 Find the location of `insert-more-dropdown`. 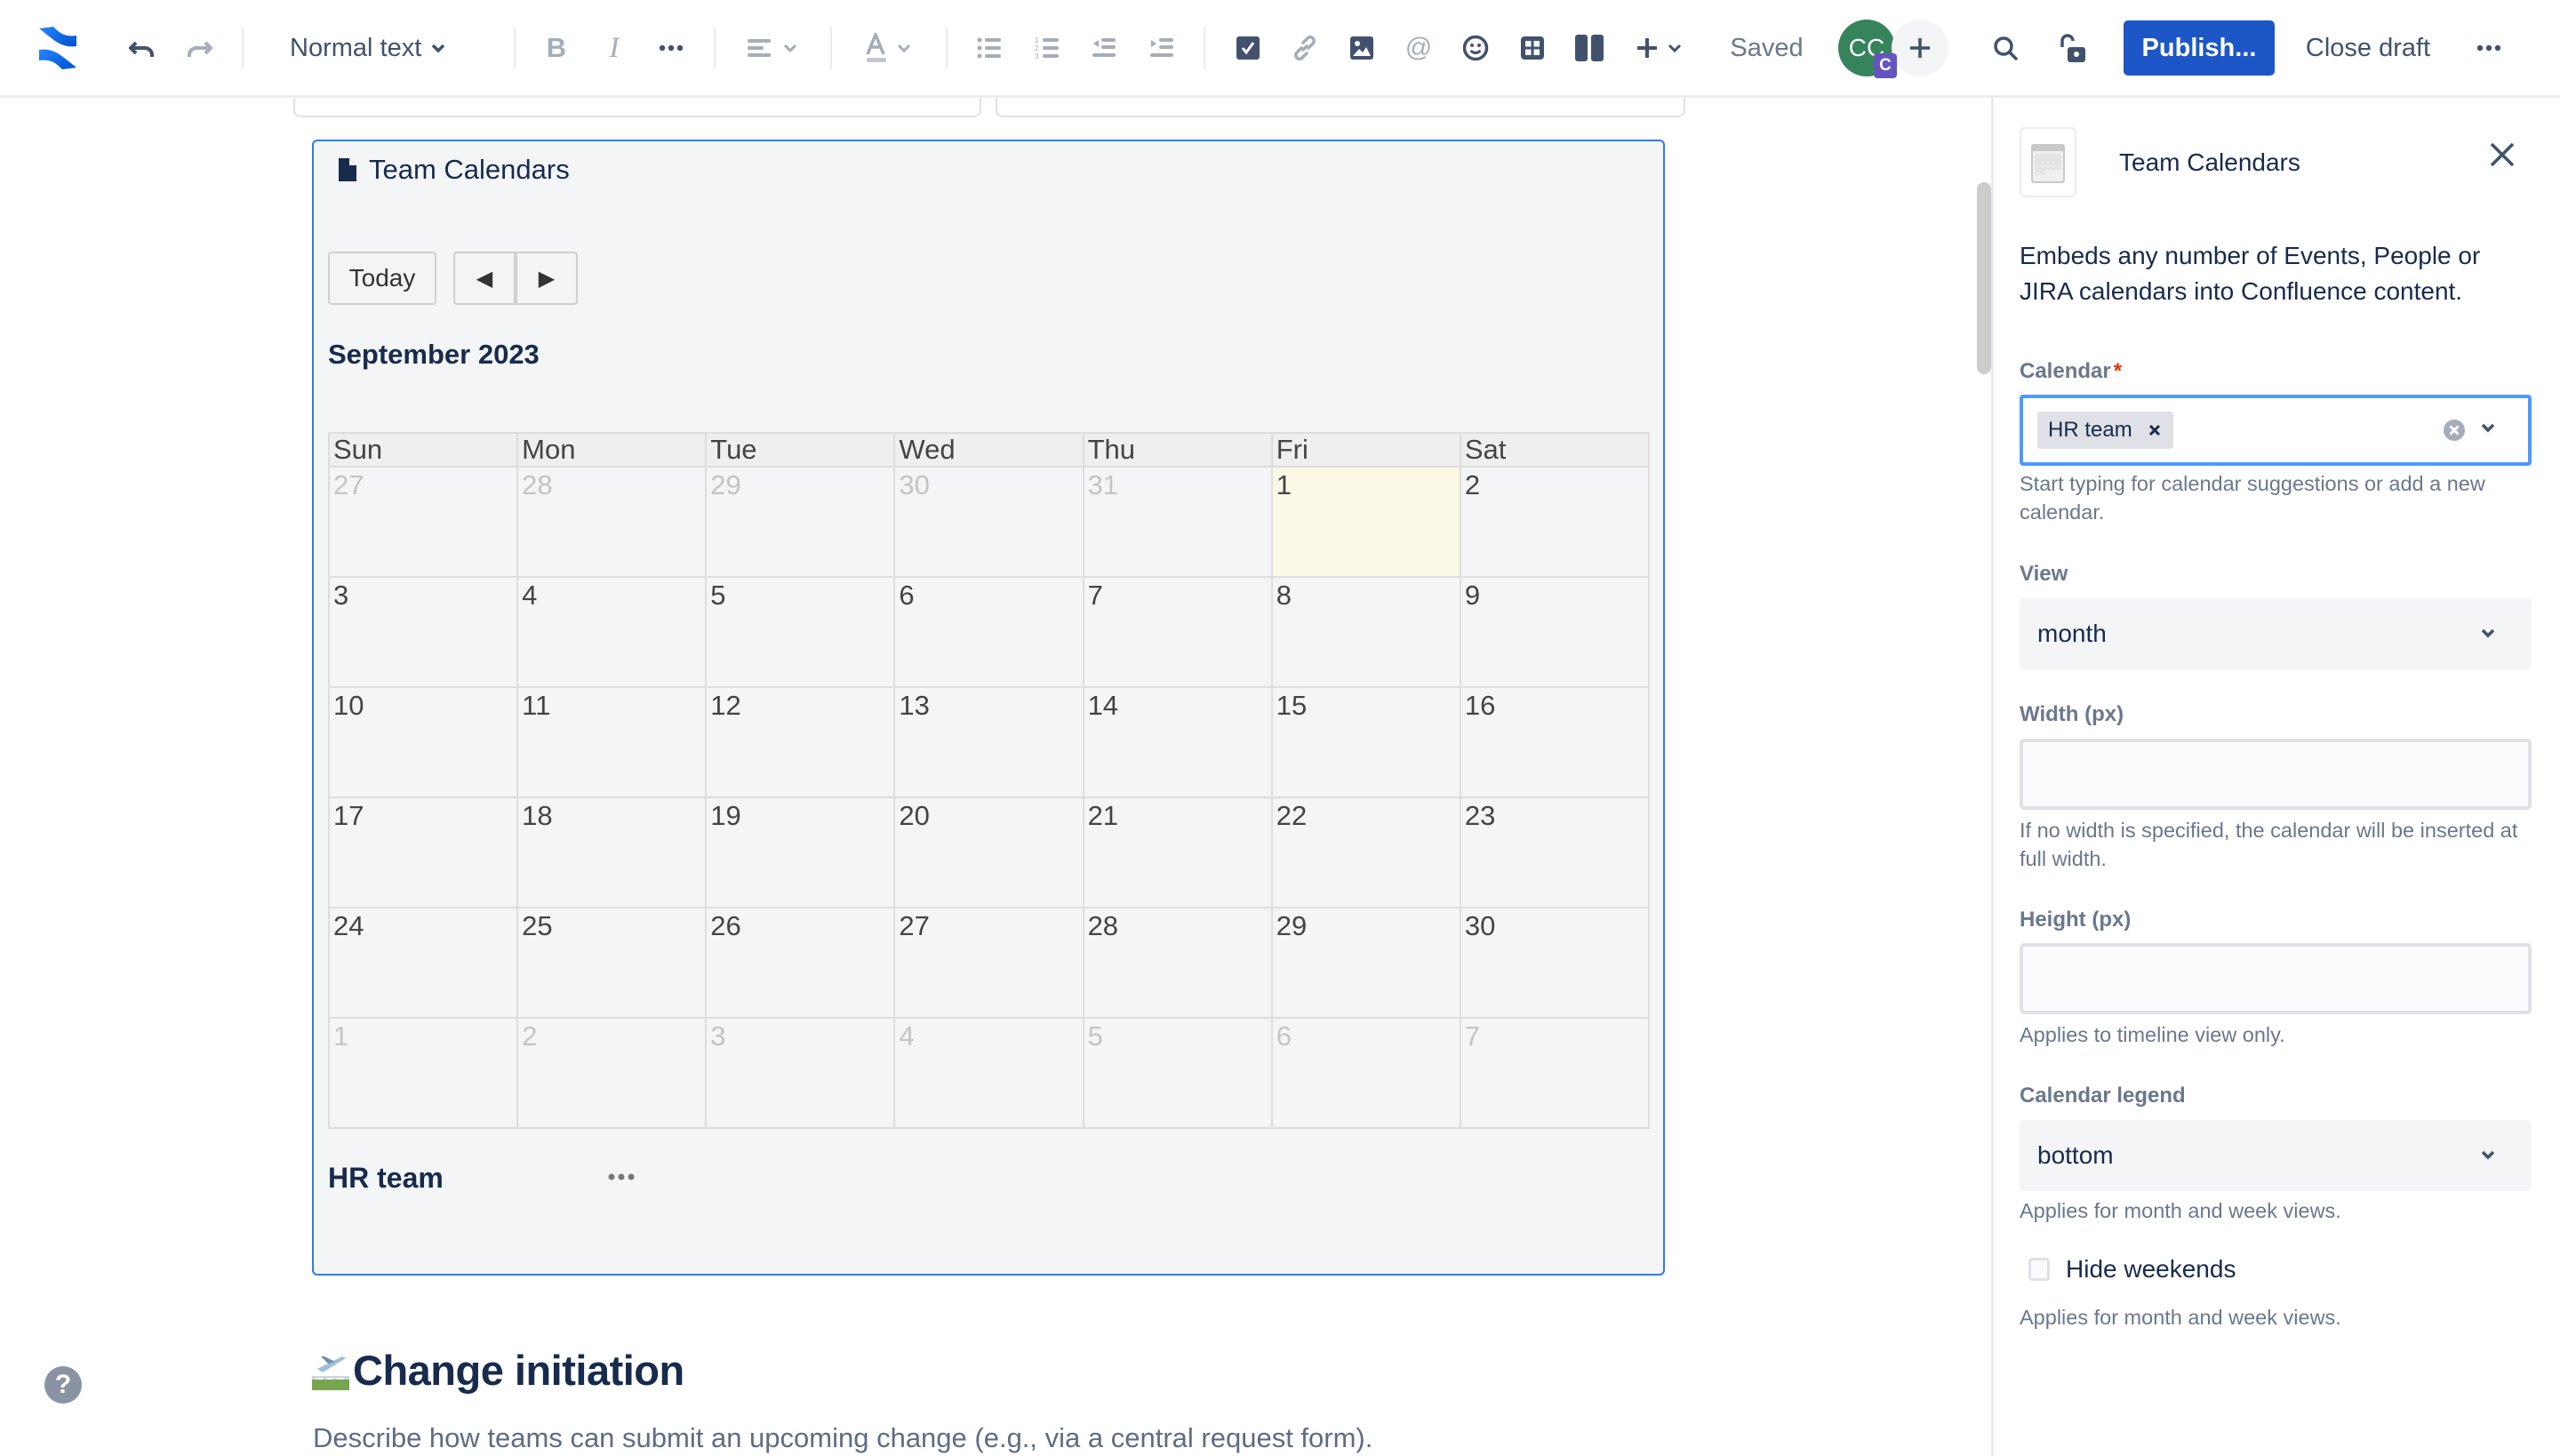

insert-more-dropdown is located at coordinates (1659, 48).